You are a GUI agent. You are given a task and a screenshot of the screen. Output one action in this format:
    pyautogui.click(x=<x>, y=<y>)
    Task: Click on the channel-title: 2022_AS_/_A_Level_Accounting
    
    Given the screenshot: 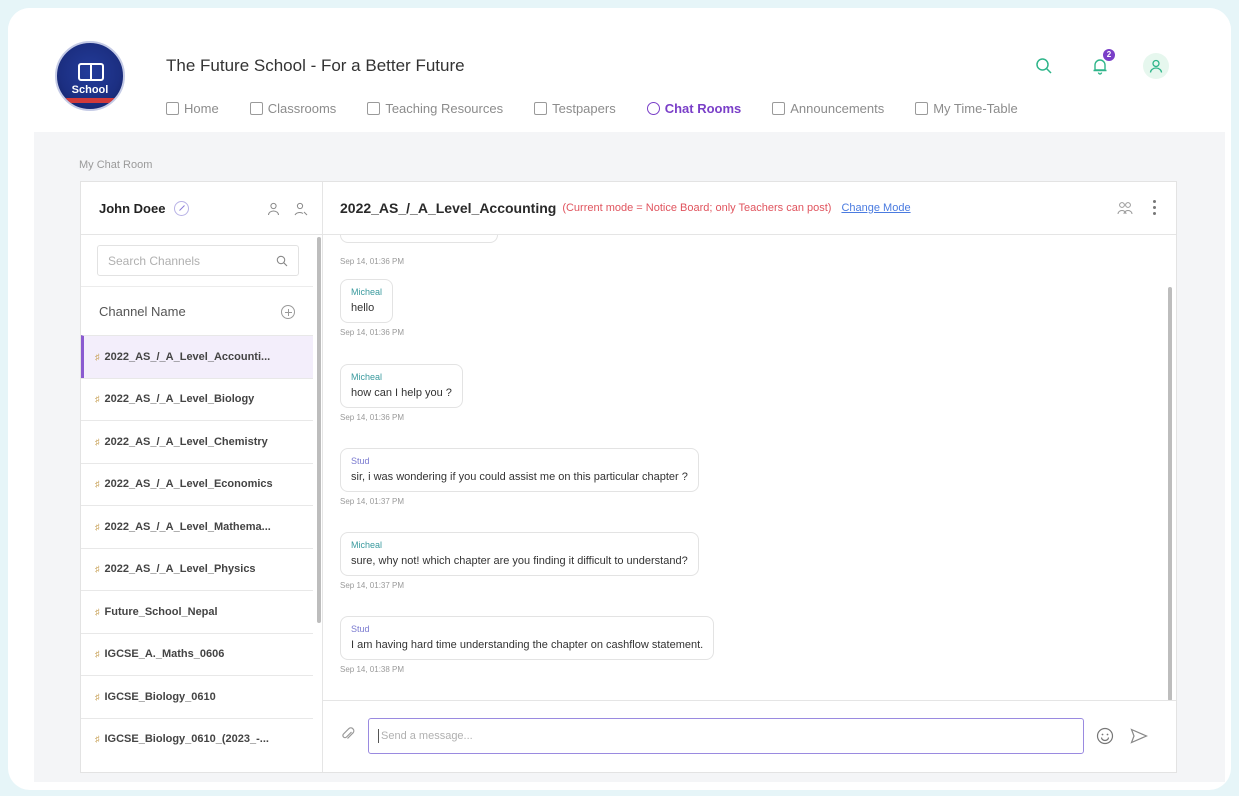 What is the action you would take?
    pyautogui.click(x=448, y=208)
    